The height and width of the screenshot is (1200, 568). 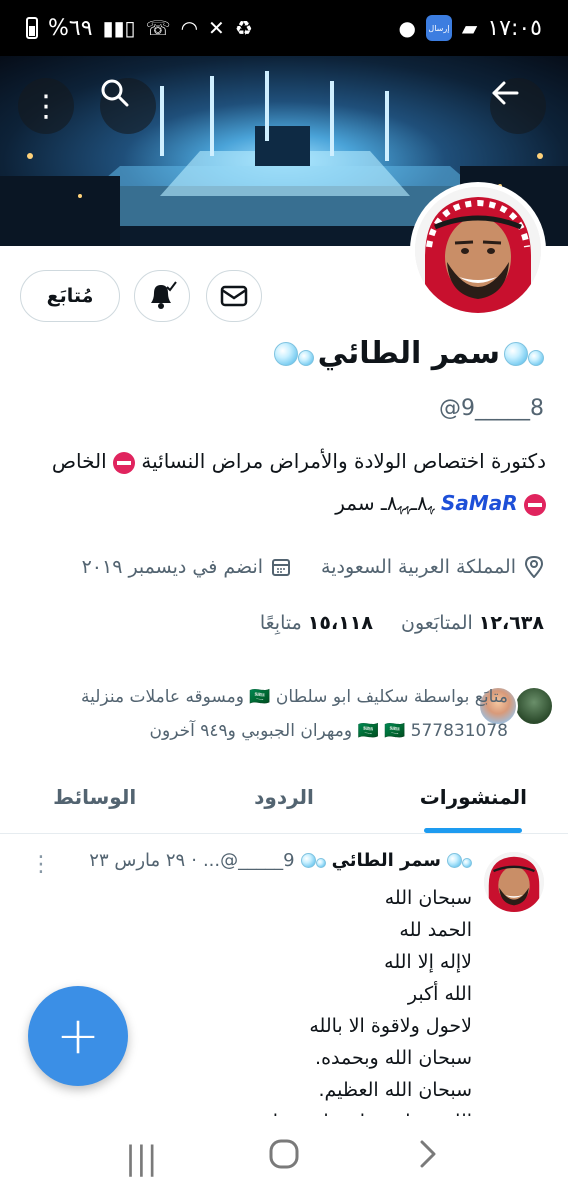 I want to click on battery-icon, so click(x=32, y=28).